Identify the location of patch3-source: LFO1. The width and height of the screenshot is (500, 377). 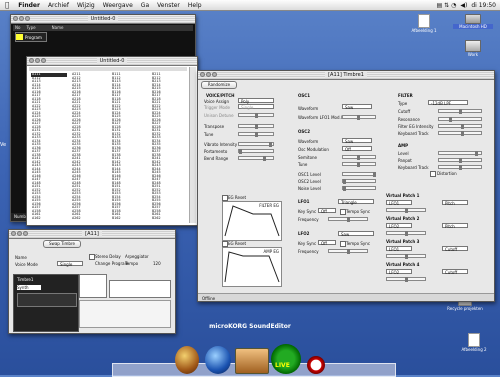
(399, 249).